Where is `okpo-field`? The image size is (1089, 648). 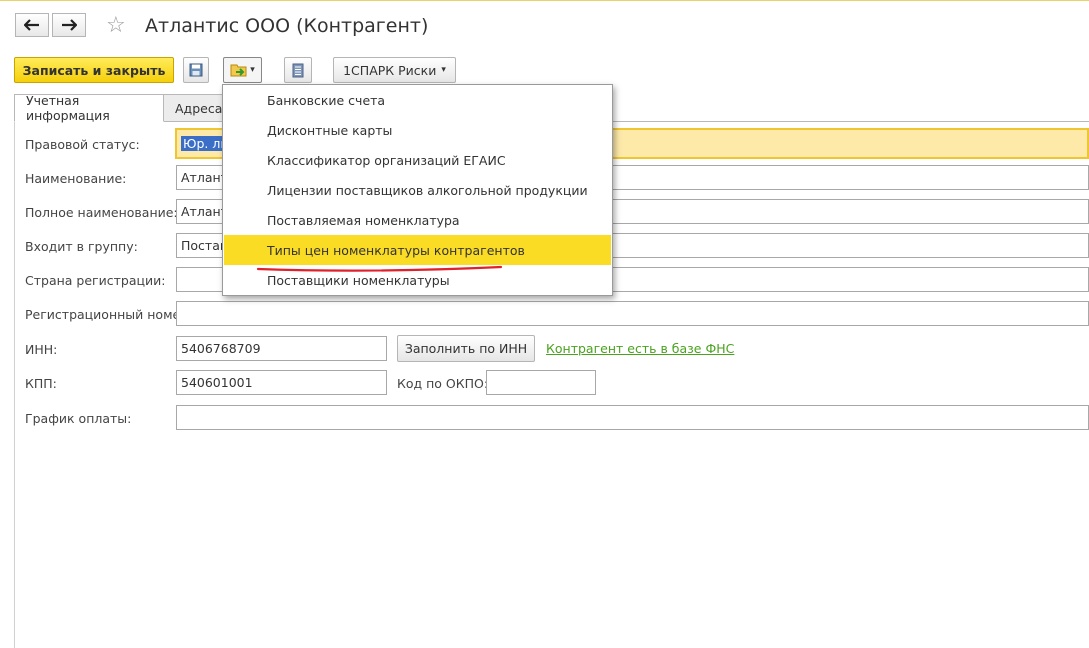 okpo-field is located at coordinates (541, 382).